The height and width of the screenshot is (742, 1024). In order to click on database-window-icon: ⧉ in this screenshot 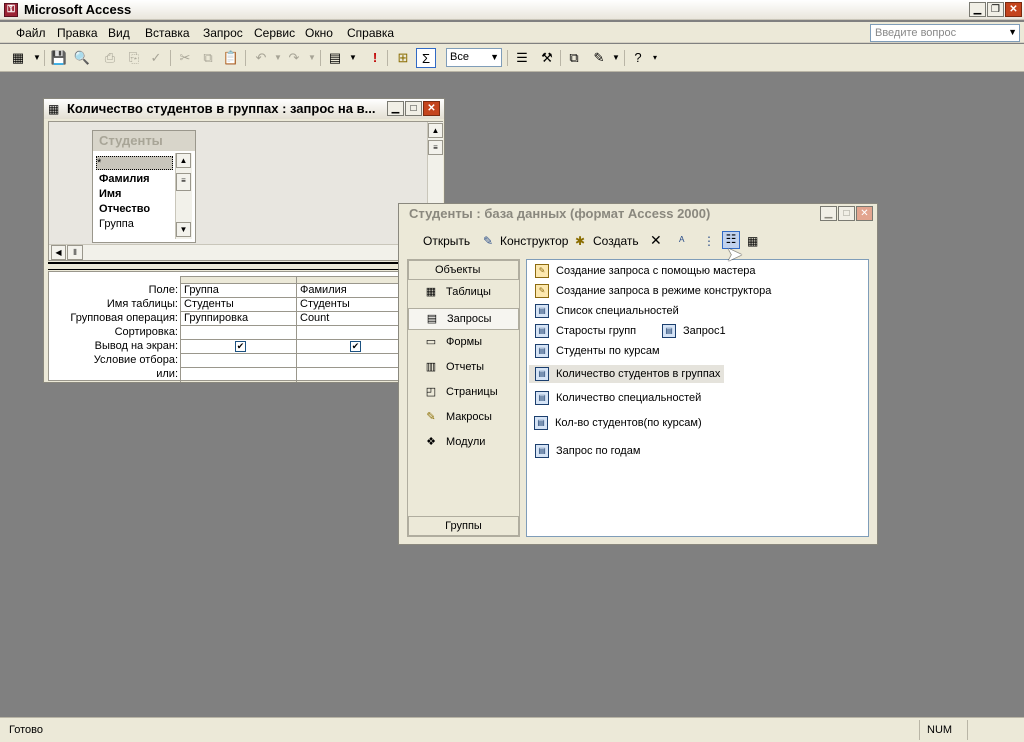, I will do `click(574, 58)`.